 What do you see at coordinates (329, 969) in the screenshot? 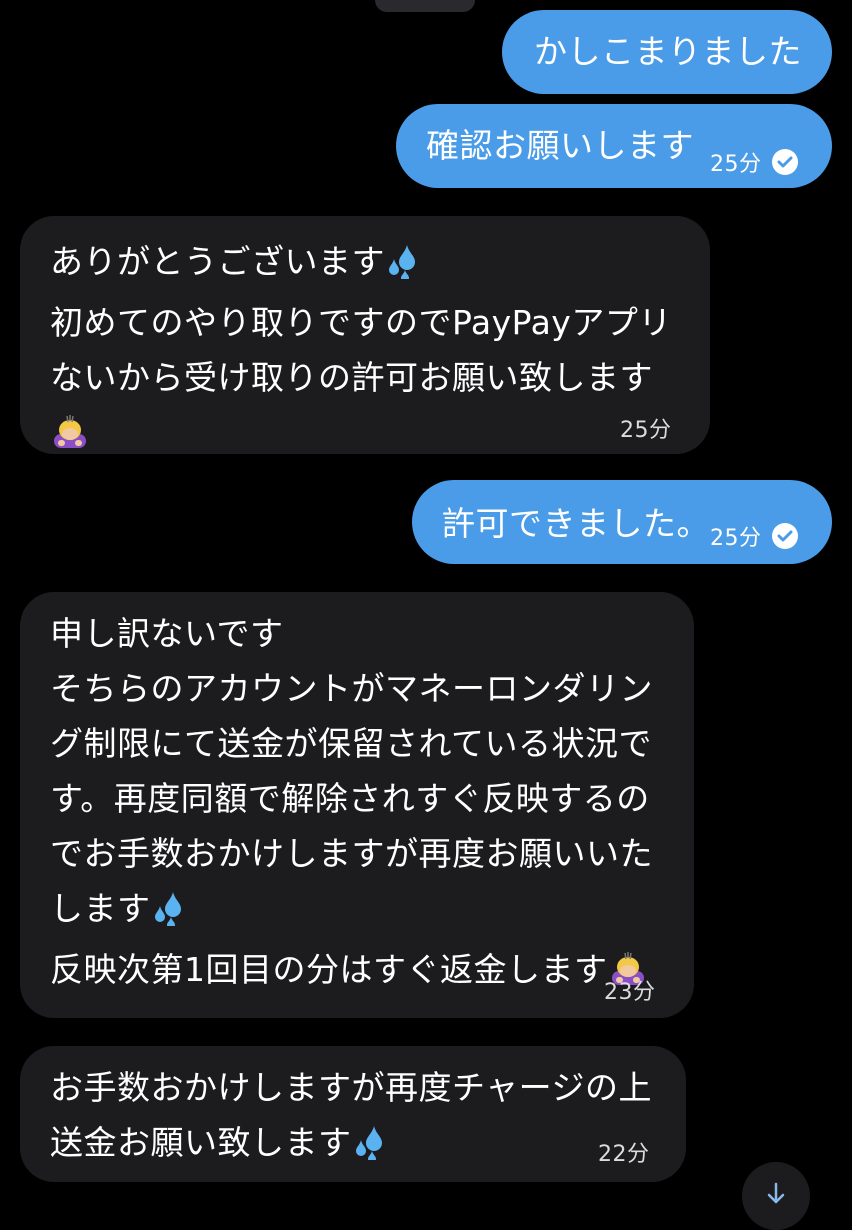
I see `message-line: 反映次第1回目の分はすぐ返金します` at bounding box center [329, 969].